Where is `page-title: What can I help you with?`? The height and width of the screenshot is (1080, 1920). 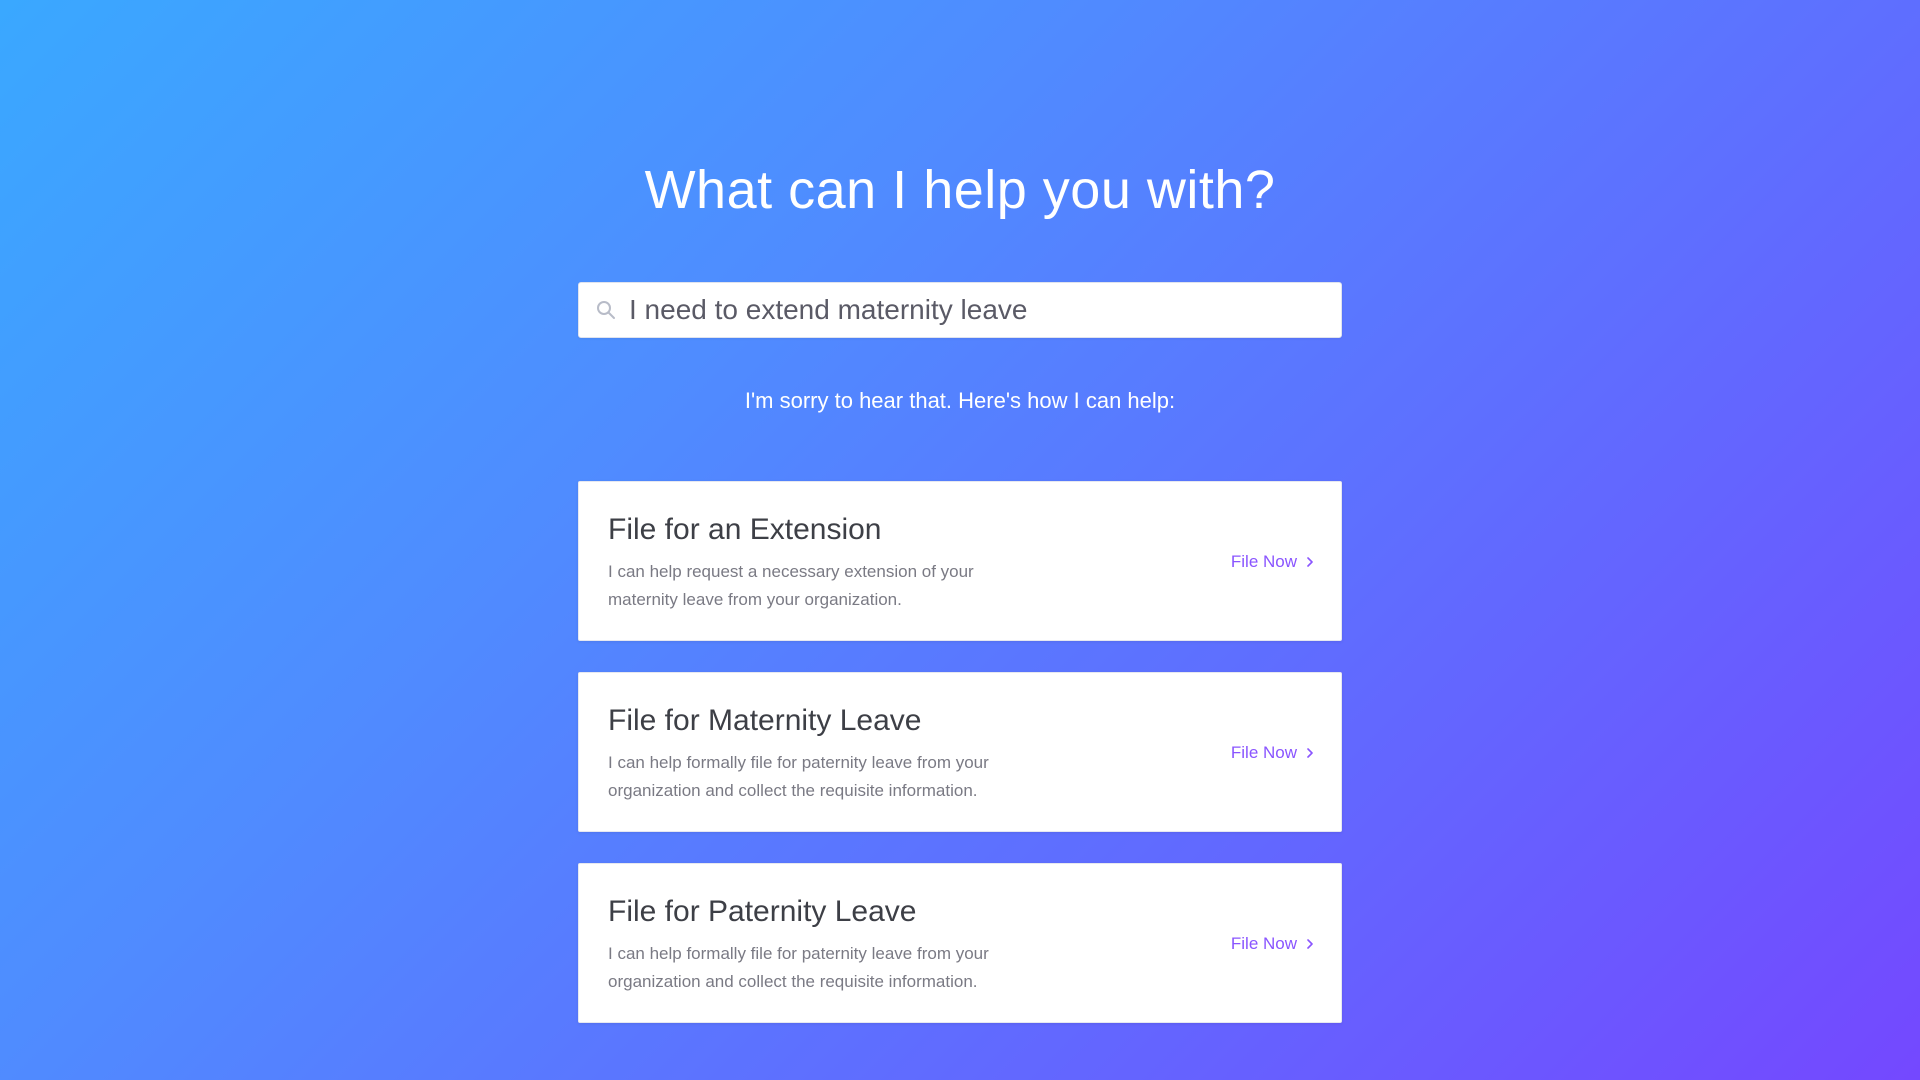
page-title: What can I help you with? is located at coordinates (960, 190).